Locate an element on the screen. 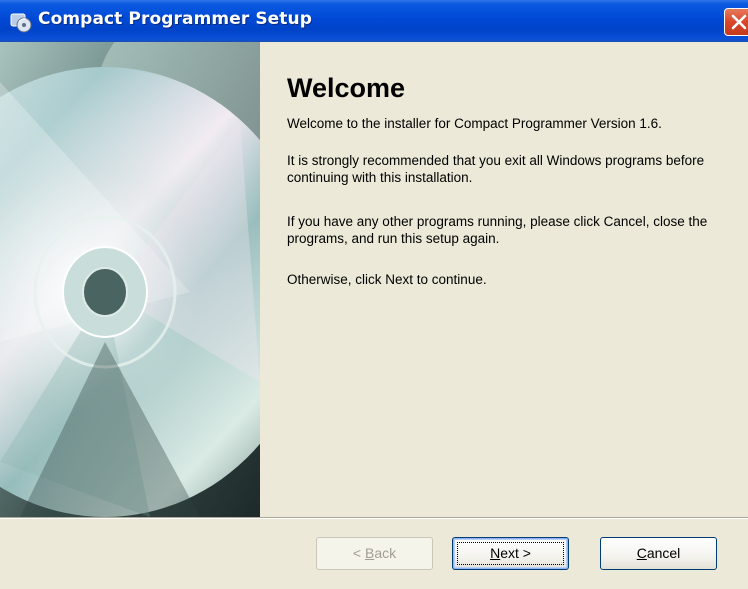 This screenshot has height=589, width=748. installer-cd-icon is located at coordinates (21, 22).